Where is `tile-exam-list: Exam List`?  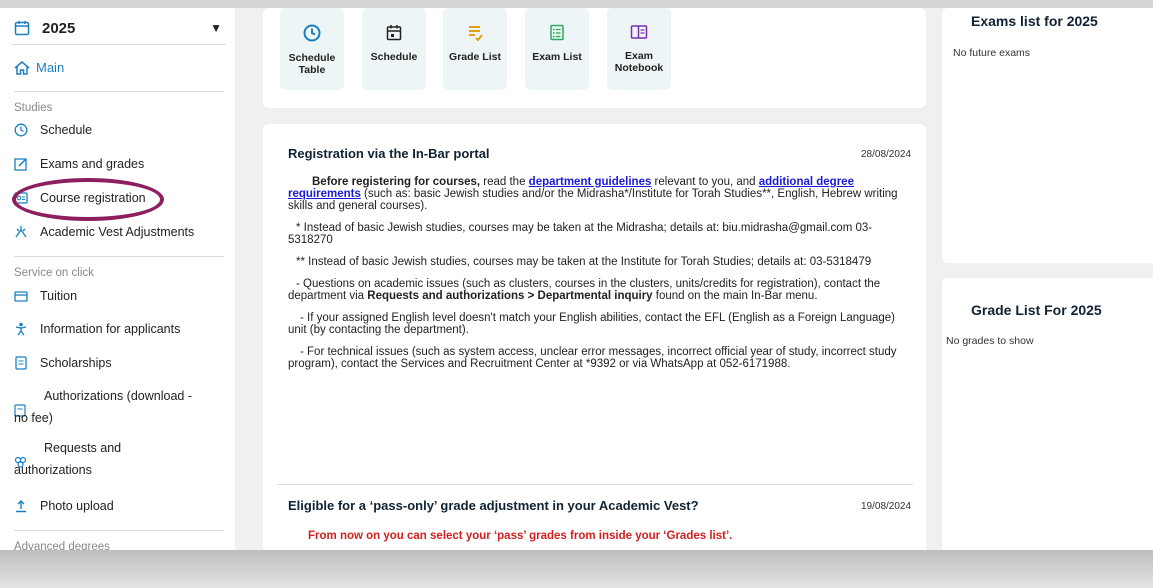 tile-exam-list: Exam List is located at coordinates (557, 49).